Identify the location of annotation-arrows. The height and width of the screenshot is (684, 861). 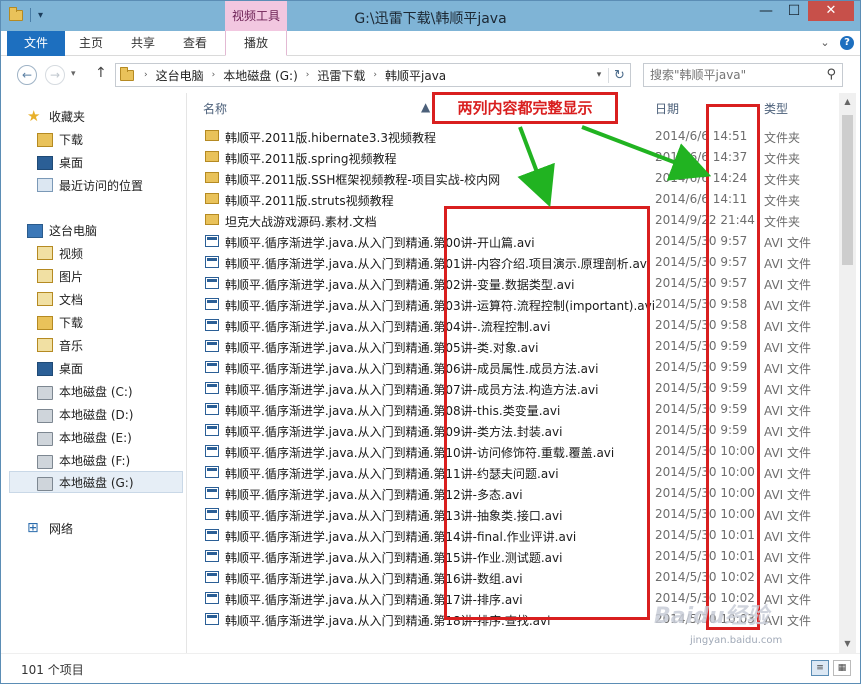
(614, 166).